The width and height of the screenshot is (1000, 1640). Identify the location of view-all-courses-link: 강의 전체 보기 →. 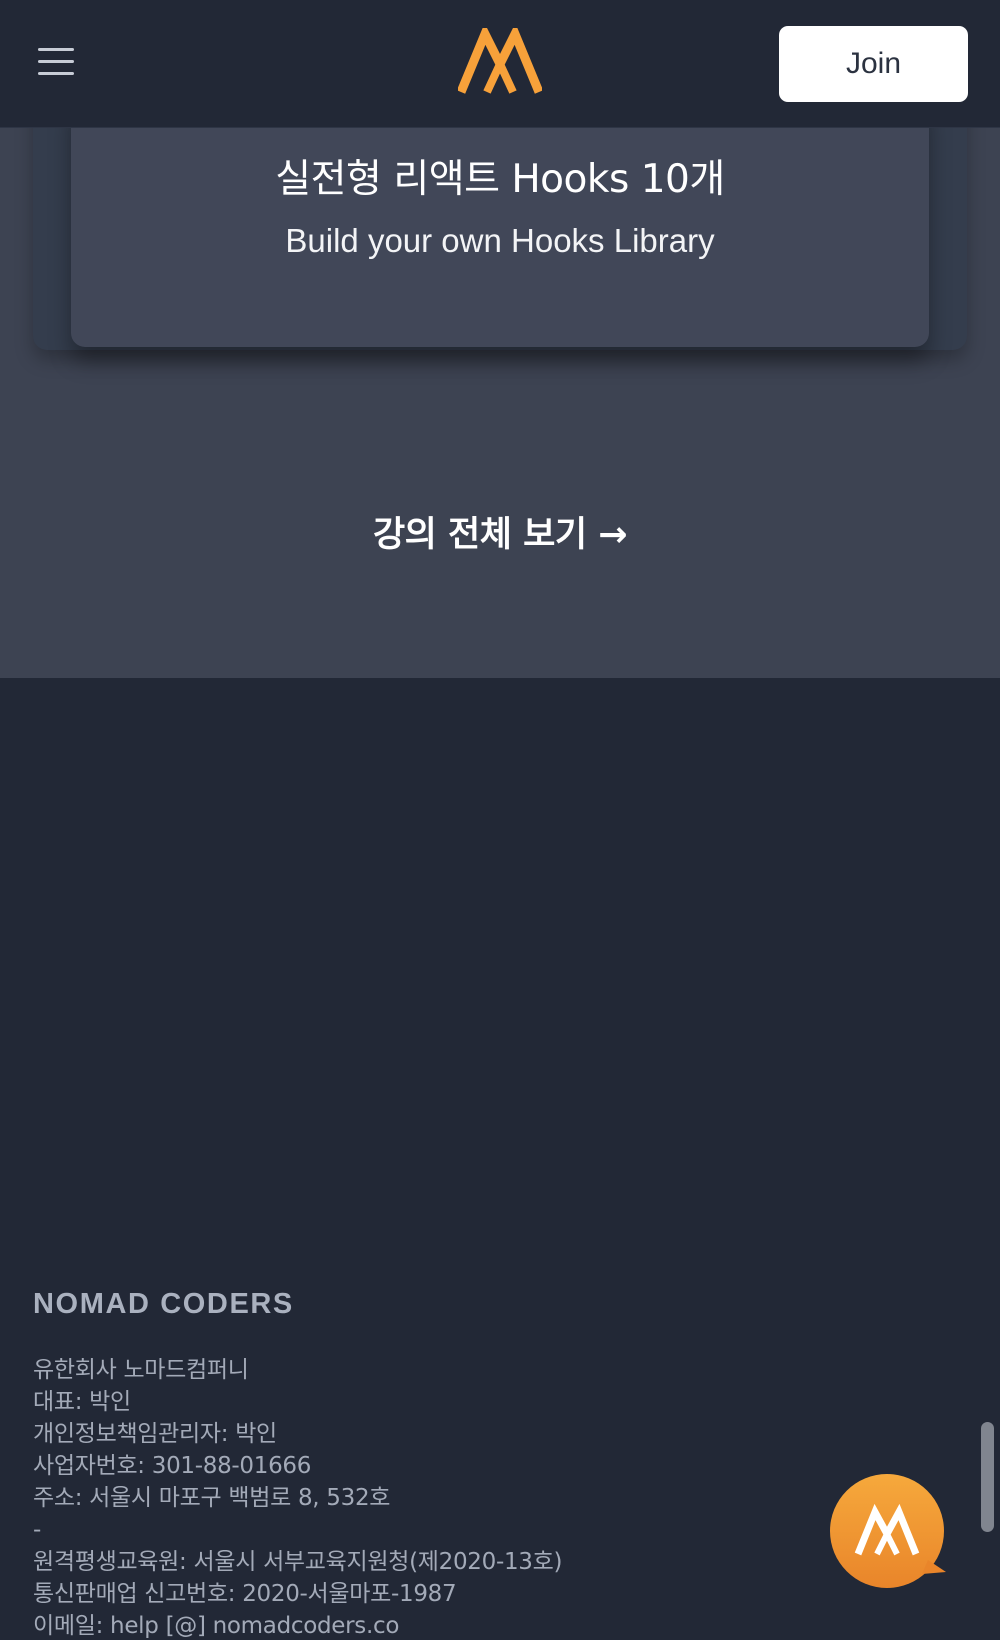
(500, 531).